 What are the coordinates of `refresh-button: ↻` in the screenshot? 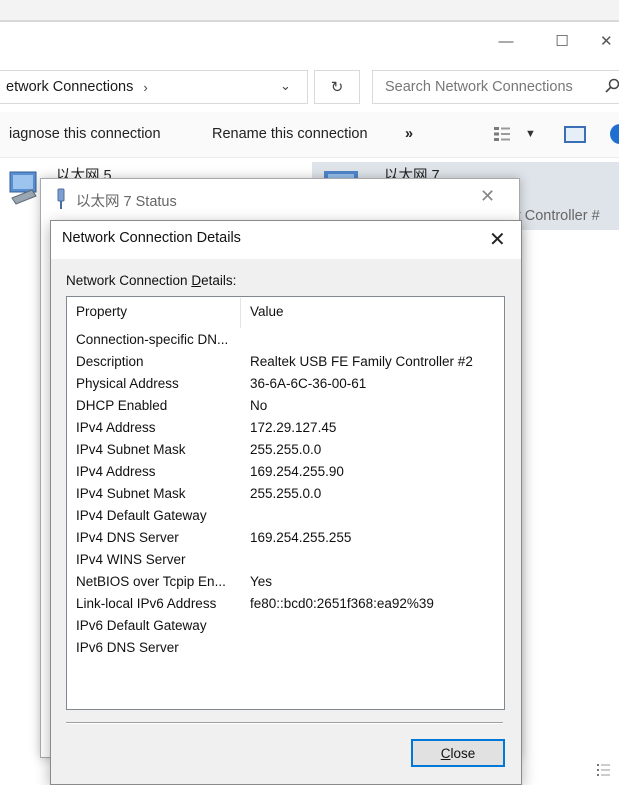 It's located at (337, 87).